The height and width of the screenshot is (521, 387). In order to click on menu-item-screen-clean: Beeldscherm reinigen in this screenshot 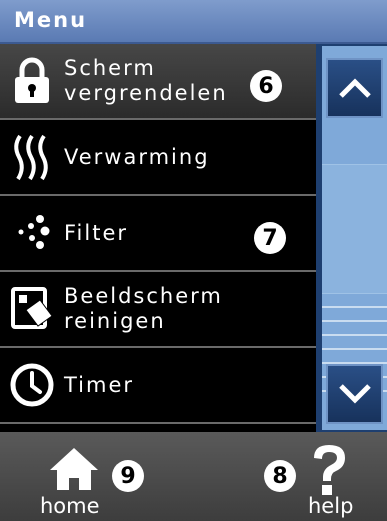, I will do `click(158, 310)`.